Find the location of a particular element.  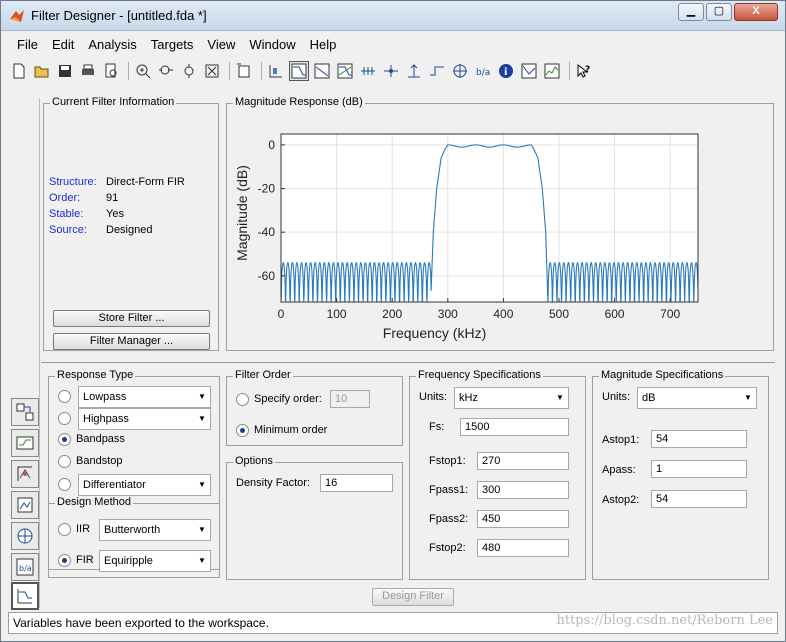

astop1-field: 54 is located at coordinates (699, 439).